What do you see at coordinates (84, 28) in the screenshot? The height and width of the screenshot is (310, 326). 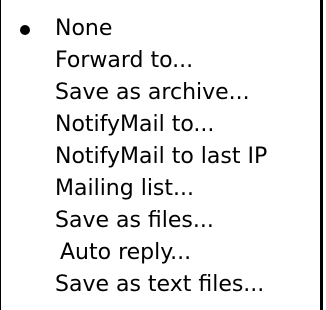 I see `menu-item-label: None` at bounding box center [84, 28].